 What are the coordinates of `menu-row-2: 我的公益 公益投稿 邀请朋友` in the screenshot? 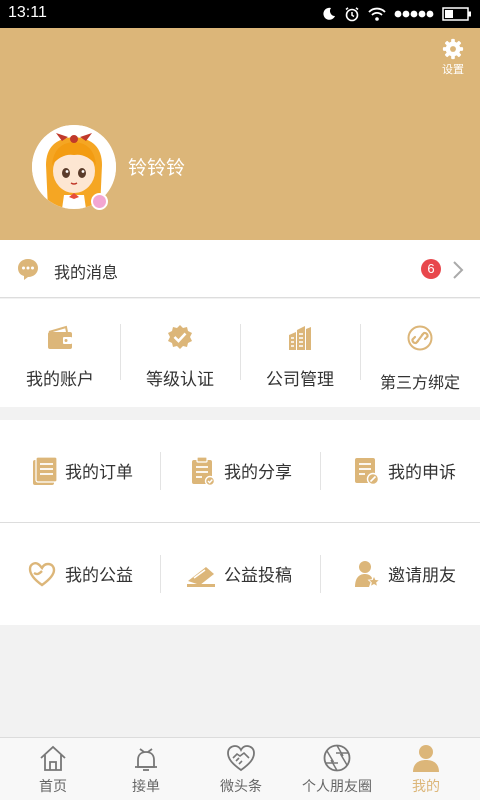 It's located at (240, 574).